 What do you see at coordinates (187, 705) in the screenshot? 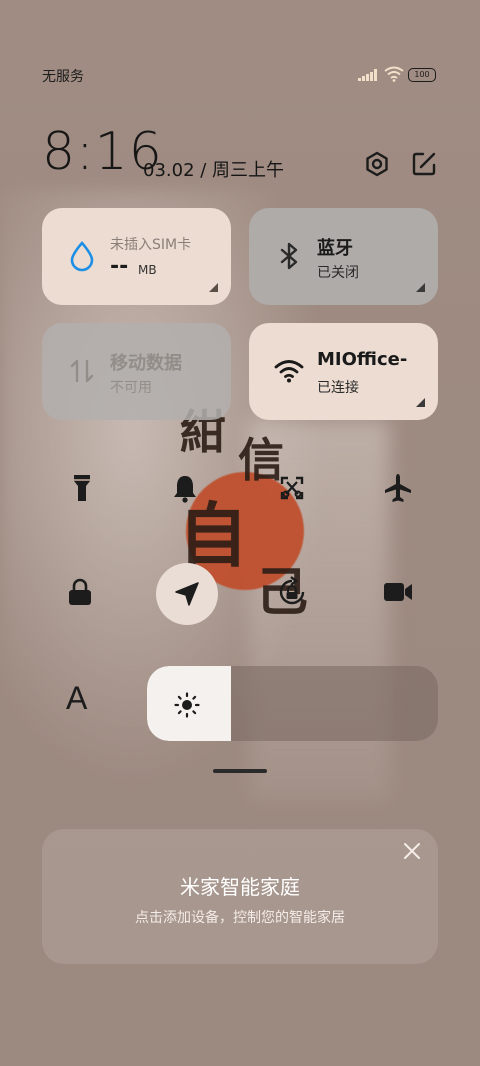
I see `sun-icon` at bounding box center [187, 705].